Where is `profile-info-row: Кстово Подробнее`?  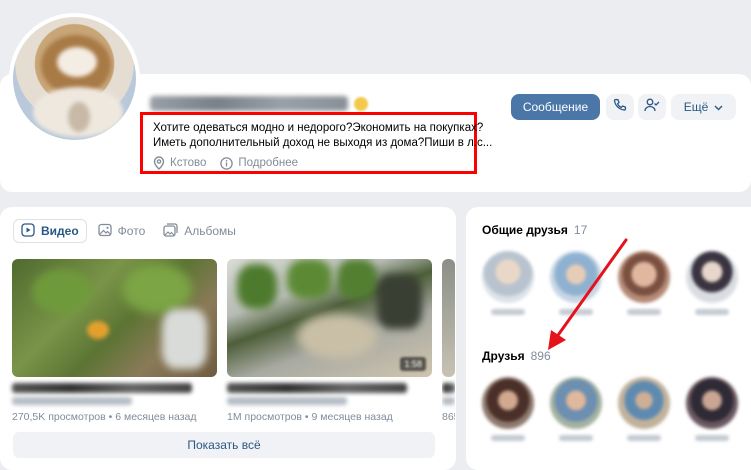
profile-info-row: Кстово Подробнее is located at coordinates (232, 163).